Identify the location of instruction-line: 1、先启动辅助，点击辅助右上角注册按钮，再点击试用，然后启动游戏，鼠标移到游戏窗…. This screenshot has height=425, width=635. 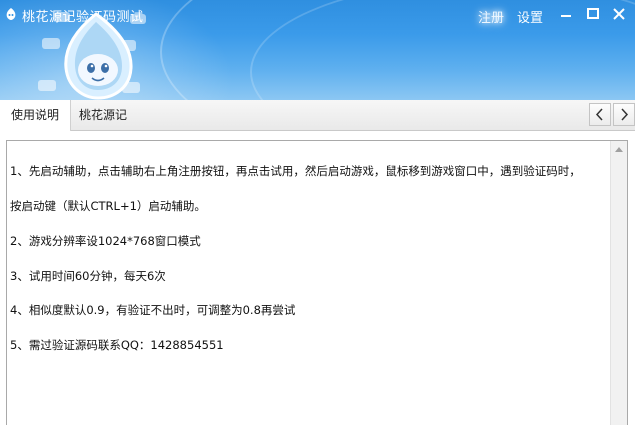
(295, 171).